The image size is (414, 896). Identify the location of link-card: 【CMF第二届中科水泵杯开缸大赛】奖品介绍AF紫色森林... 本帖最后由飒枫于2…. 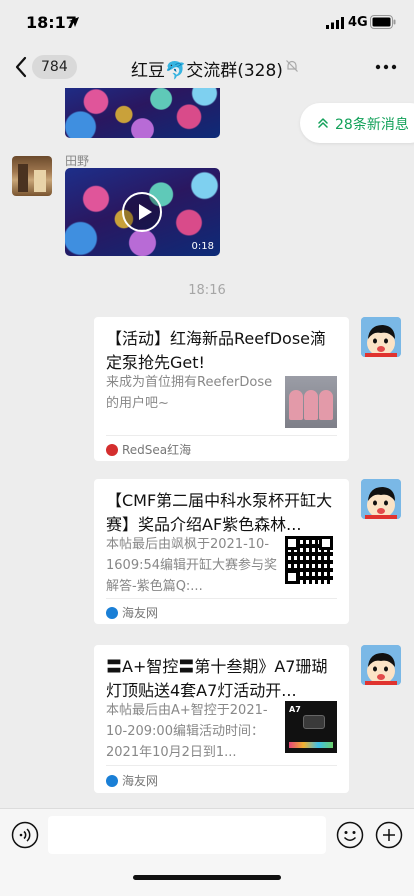
(221, 551).